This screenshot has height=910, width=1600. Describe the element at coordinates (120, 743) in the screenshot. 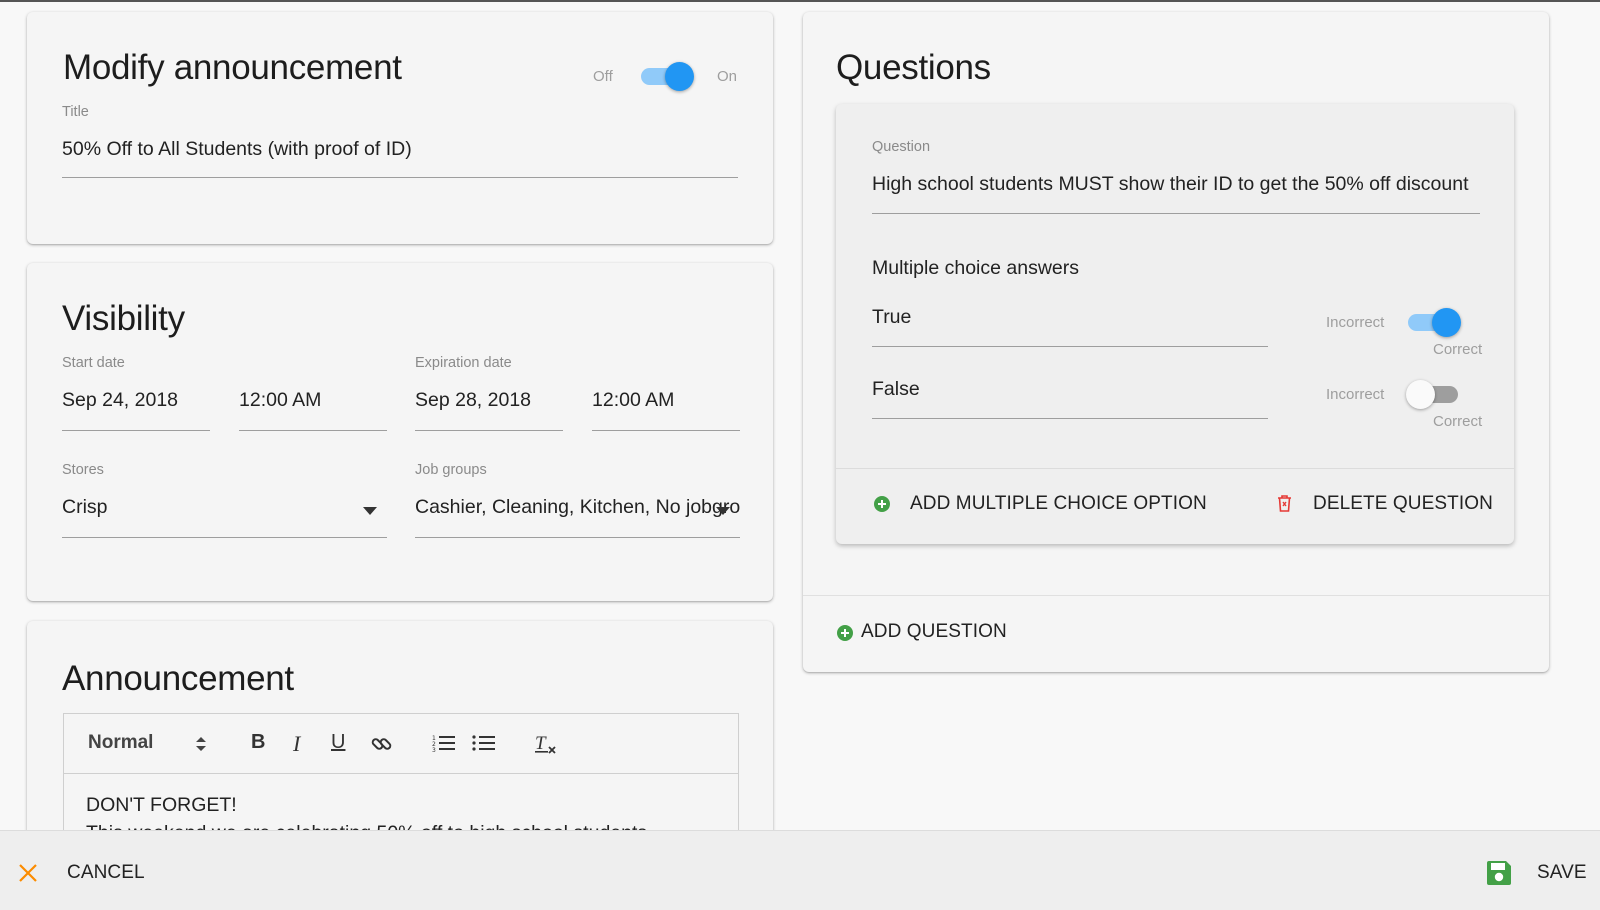

I see `format-select: Normal` at that location.